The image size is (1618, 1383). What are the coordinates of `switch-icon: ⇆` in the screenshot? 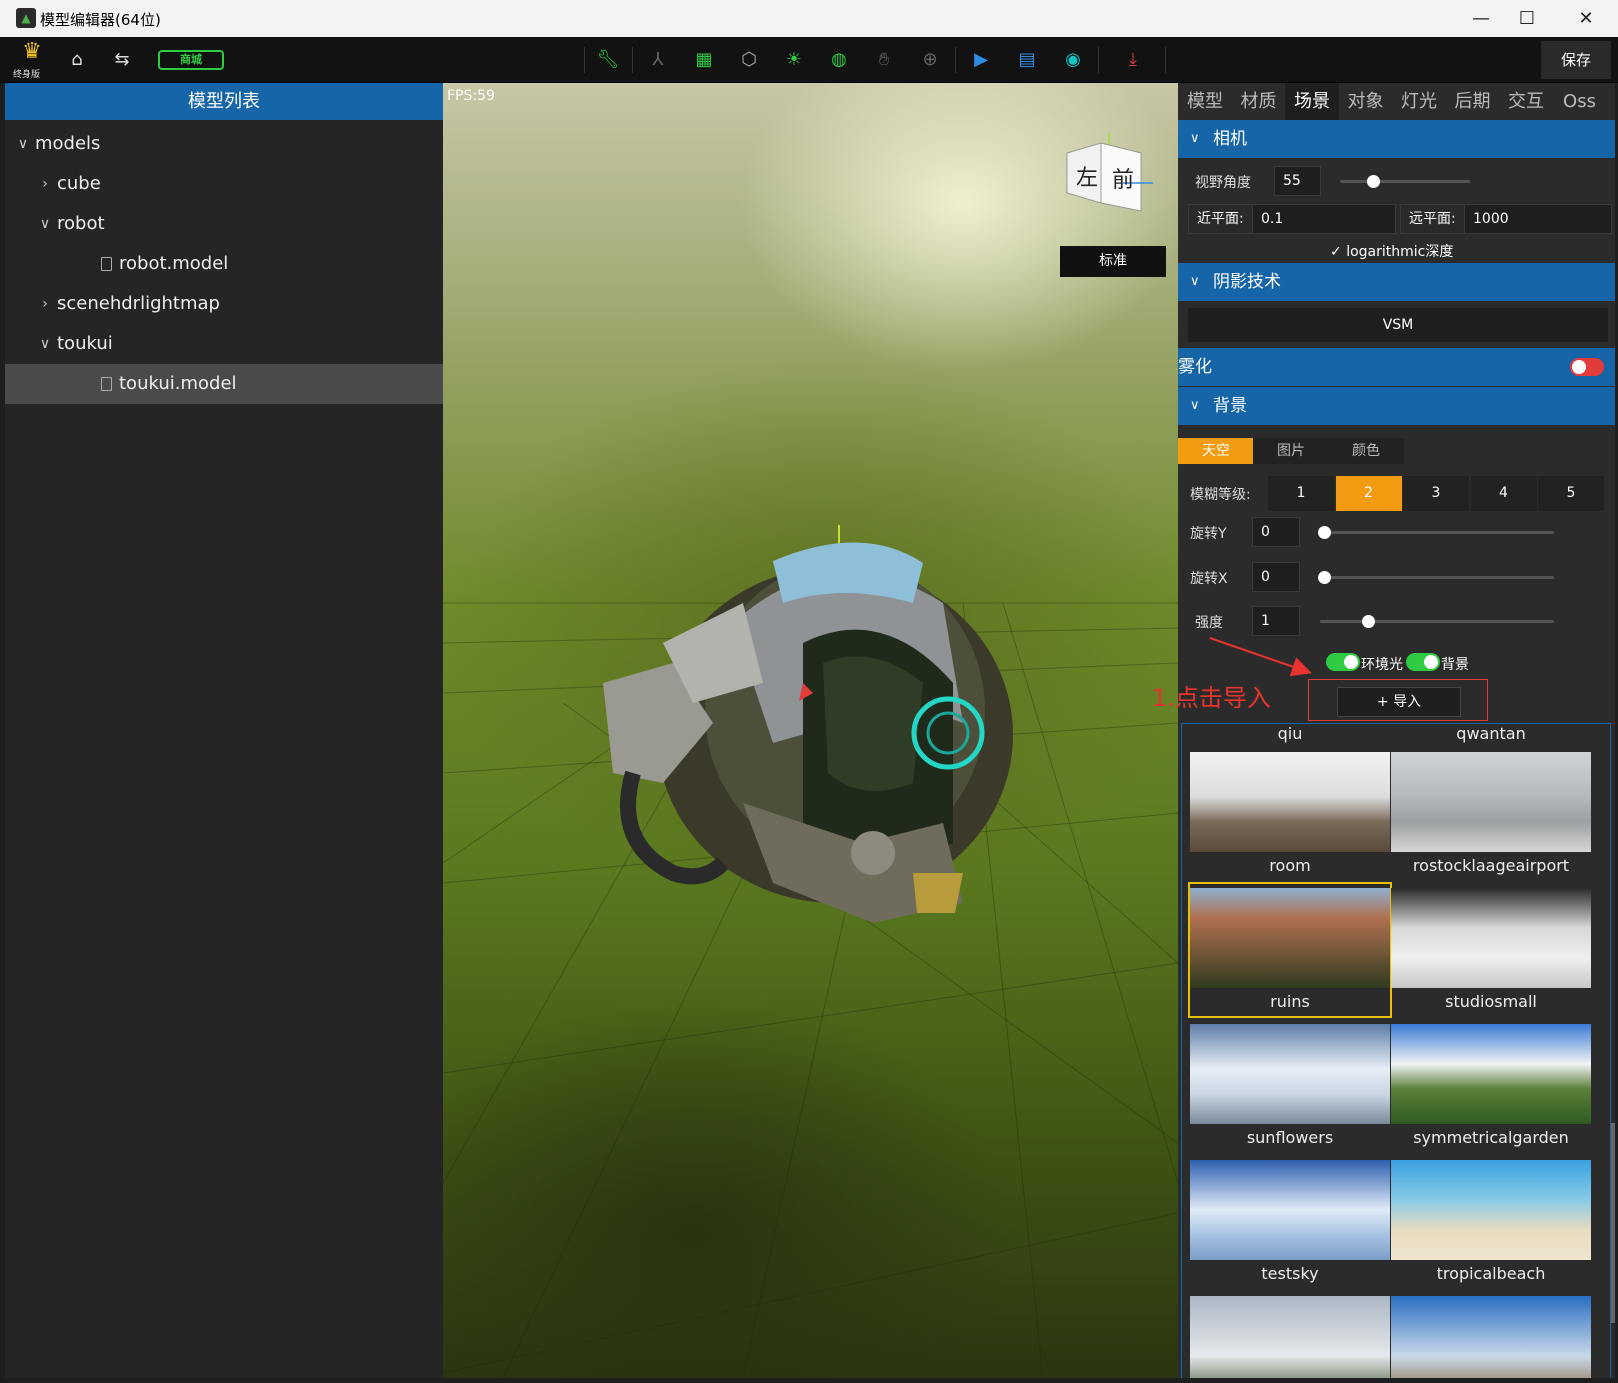 It's located at (122, 60).